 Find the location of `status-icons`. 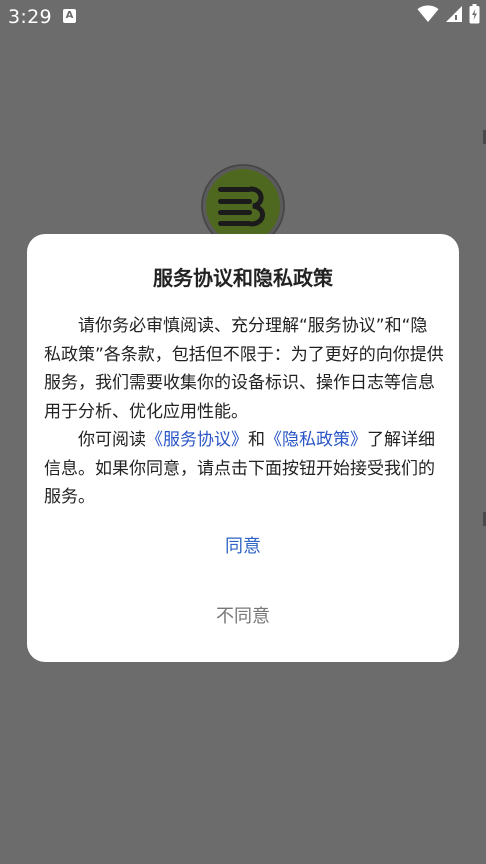

status-icons is located at coordinates (448, 16).